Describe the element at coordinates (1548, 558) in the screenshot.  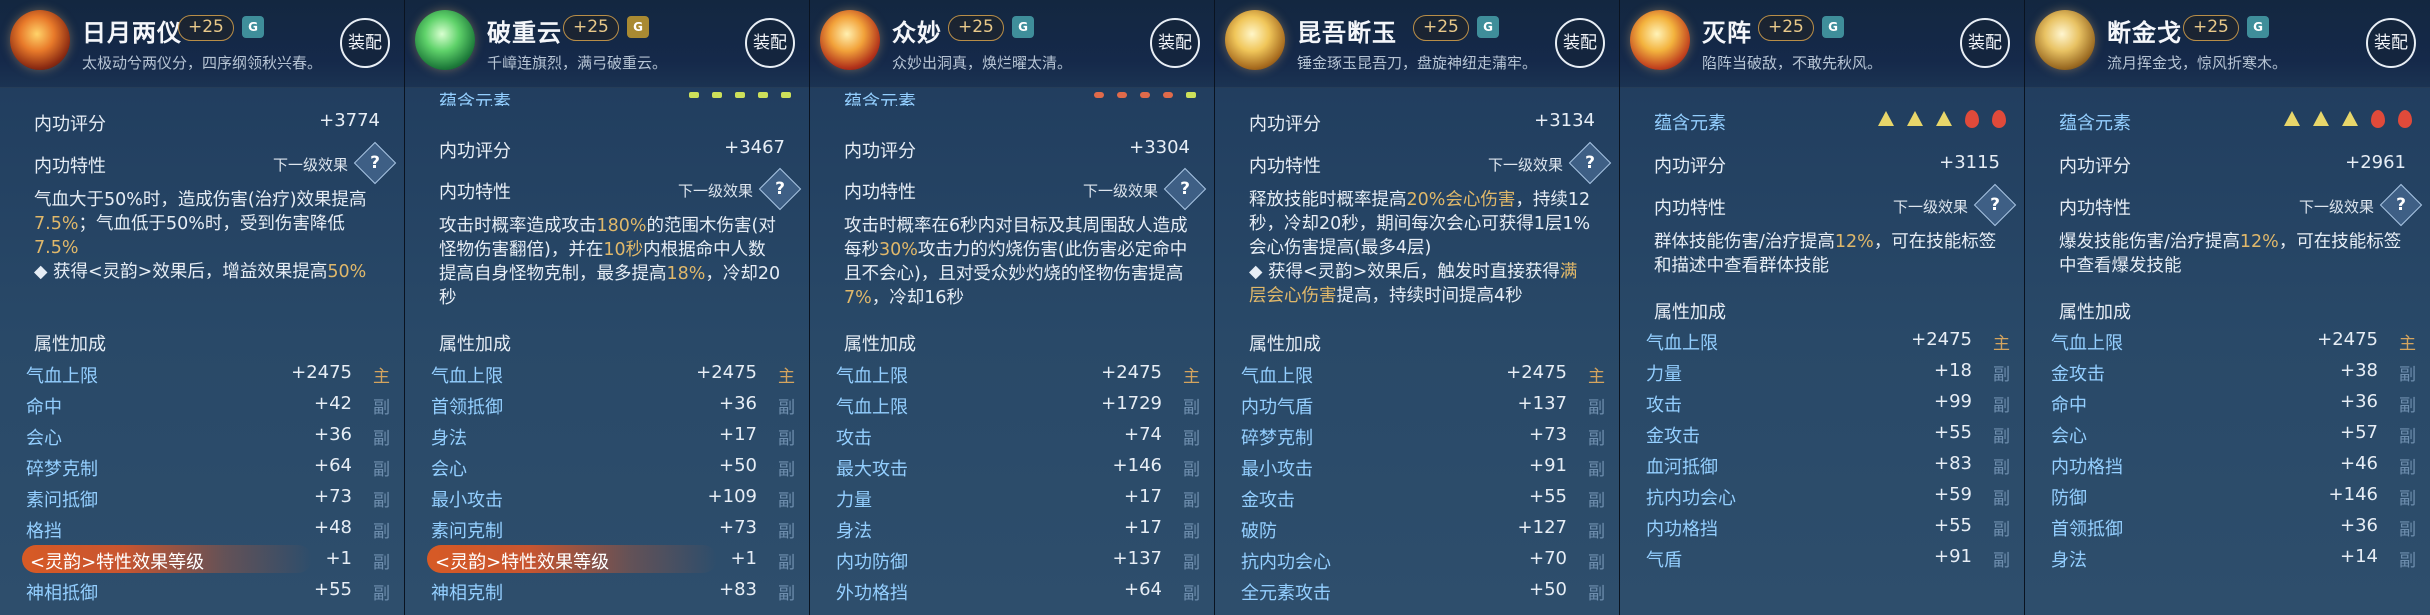
I see `attr-value: +70` at that location.